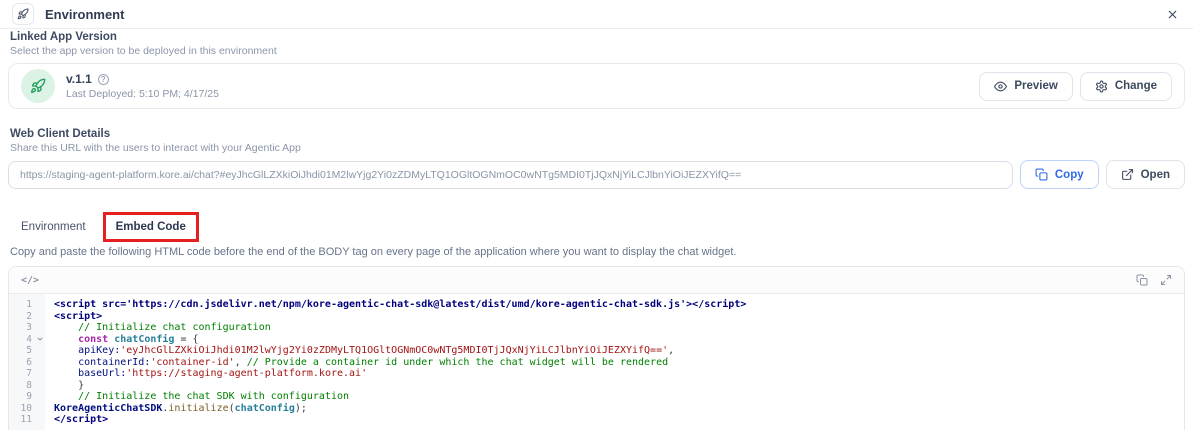  What do you see at coordinates (1069, 174) in the screenshot?
I see `copy-button-label: Copy` at bounding box center [1069, 174].